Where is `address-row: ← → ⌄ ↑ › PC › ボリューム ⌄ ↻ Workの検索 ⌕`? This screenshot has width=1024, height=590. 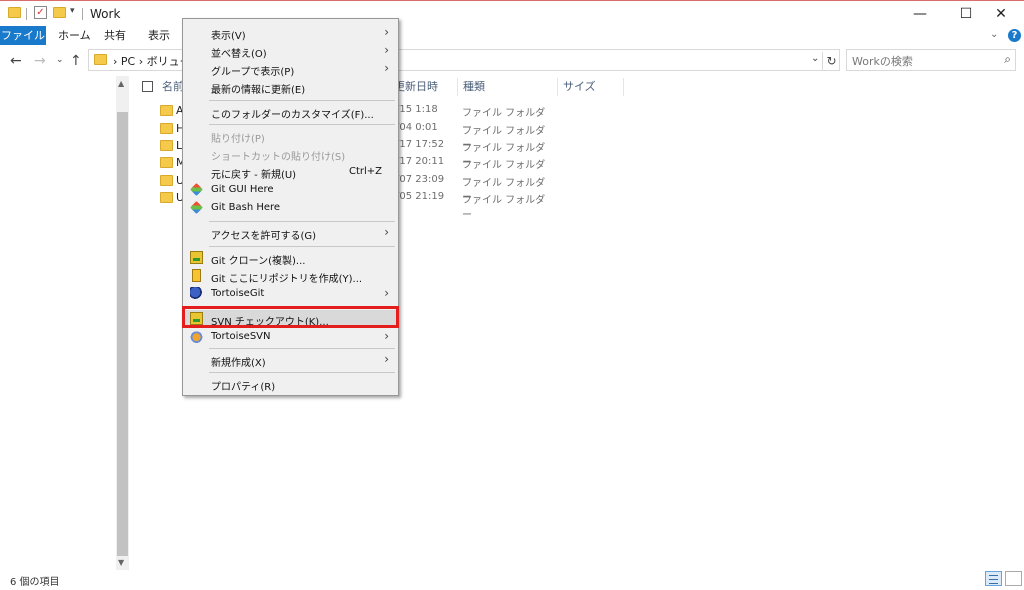 address-row: ← → ⌄ ↑ › PC › ボリューム ⌄ ↻ Workの検索 ⌕ is located at coordinates (512, 61).